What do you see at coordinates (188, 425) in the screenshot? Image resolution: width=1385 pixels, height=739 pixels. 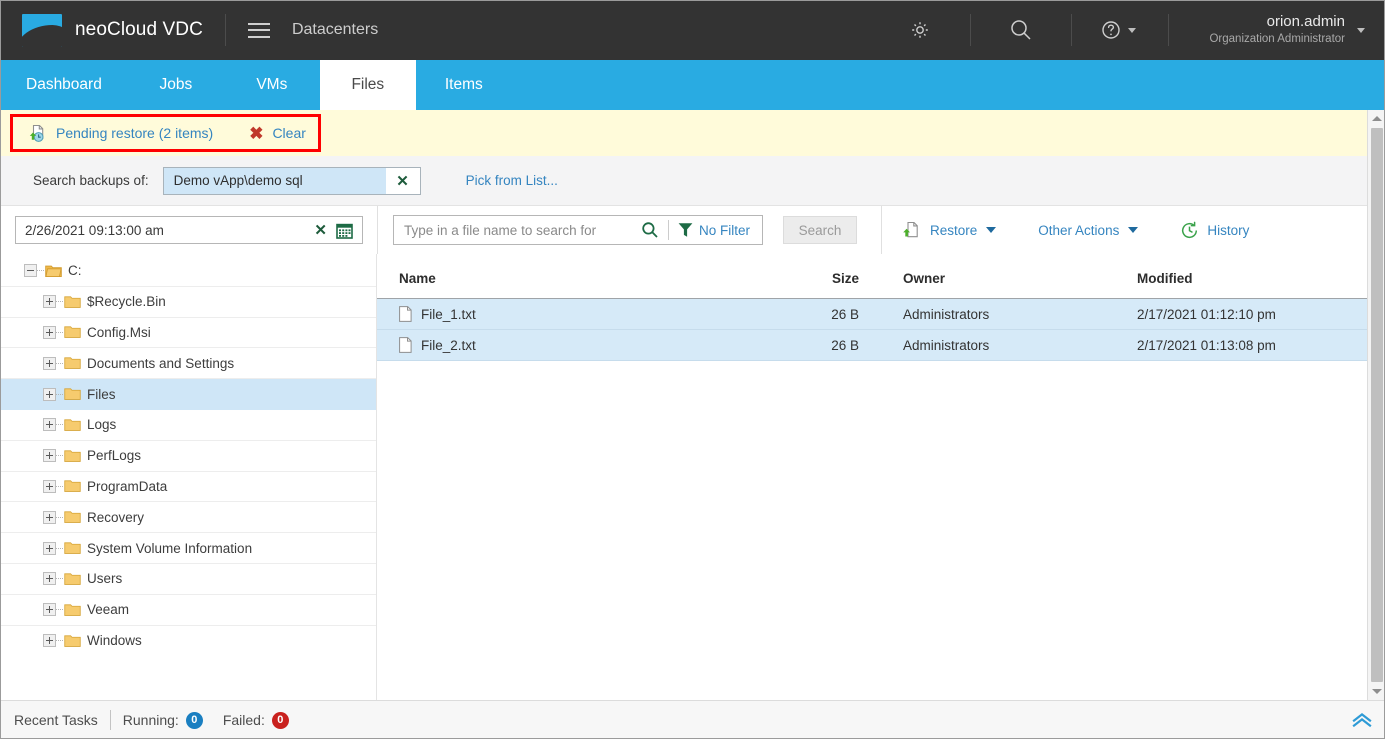 I see `tree-item-logs: Logs` at bounding box center [188, 425].